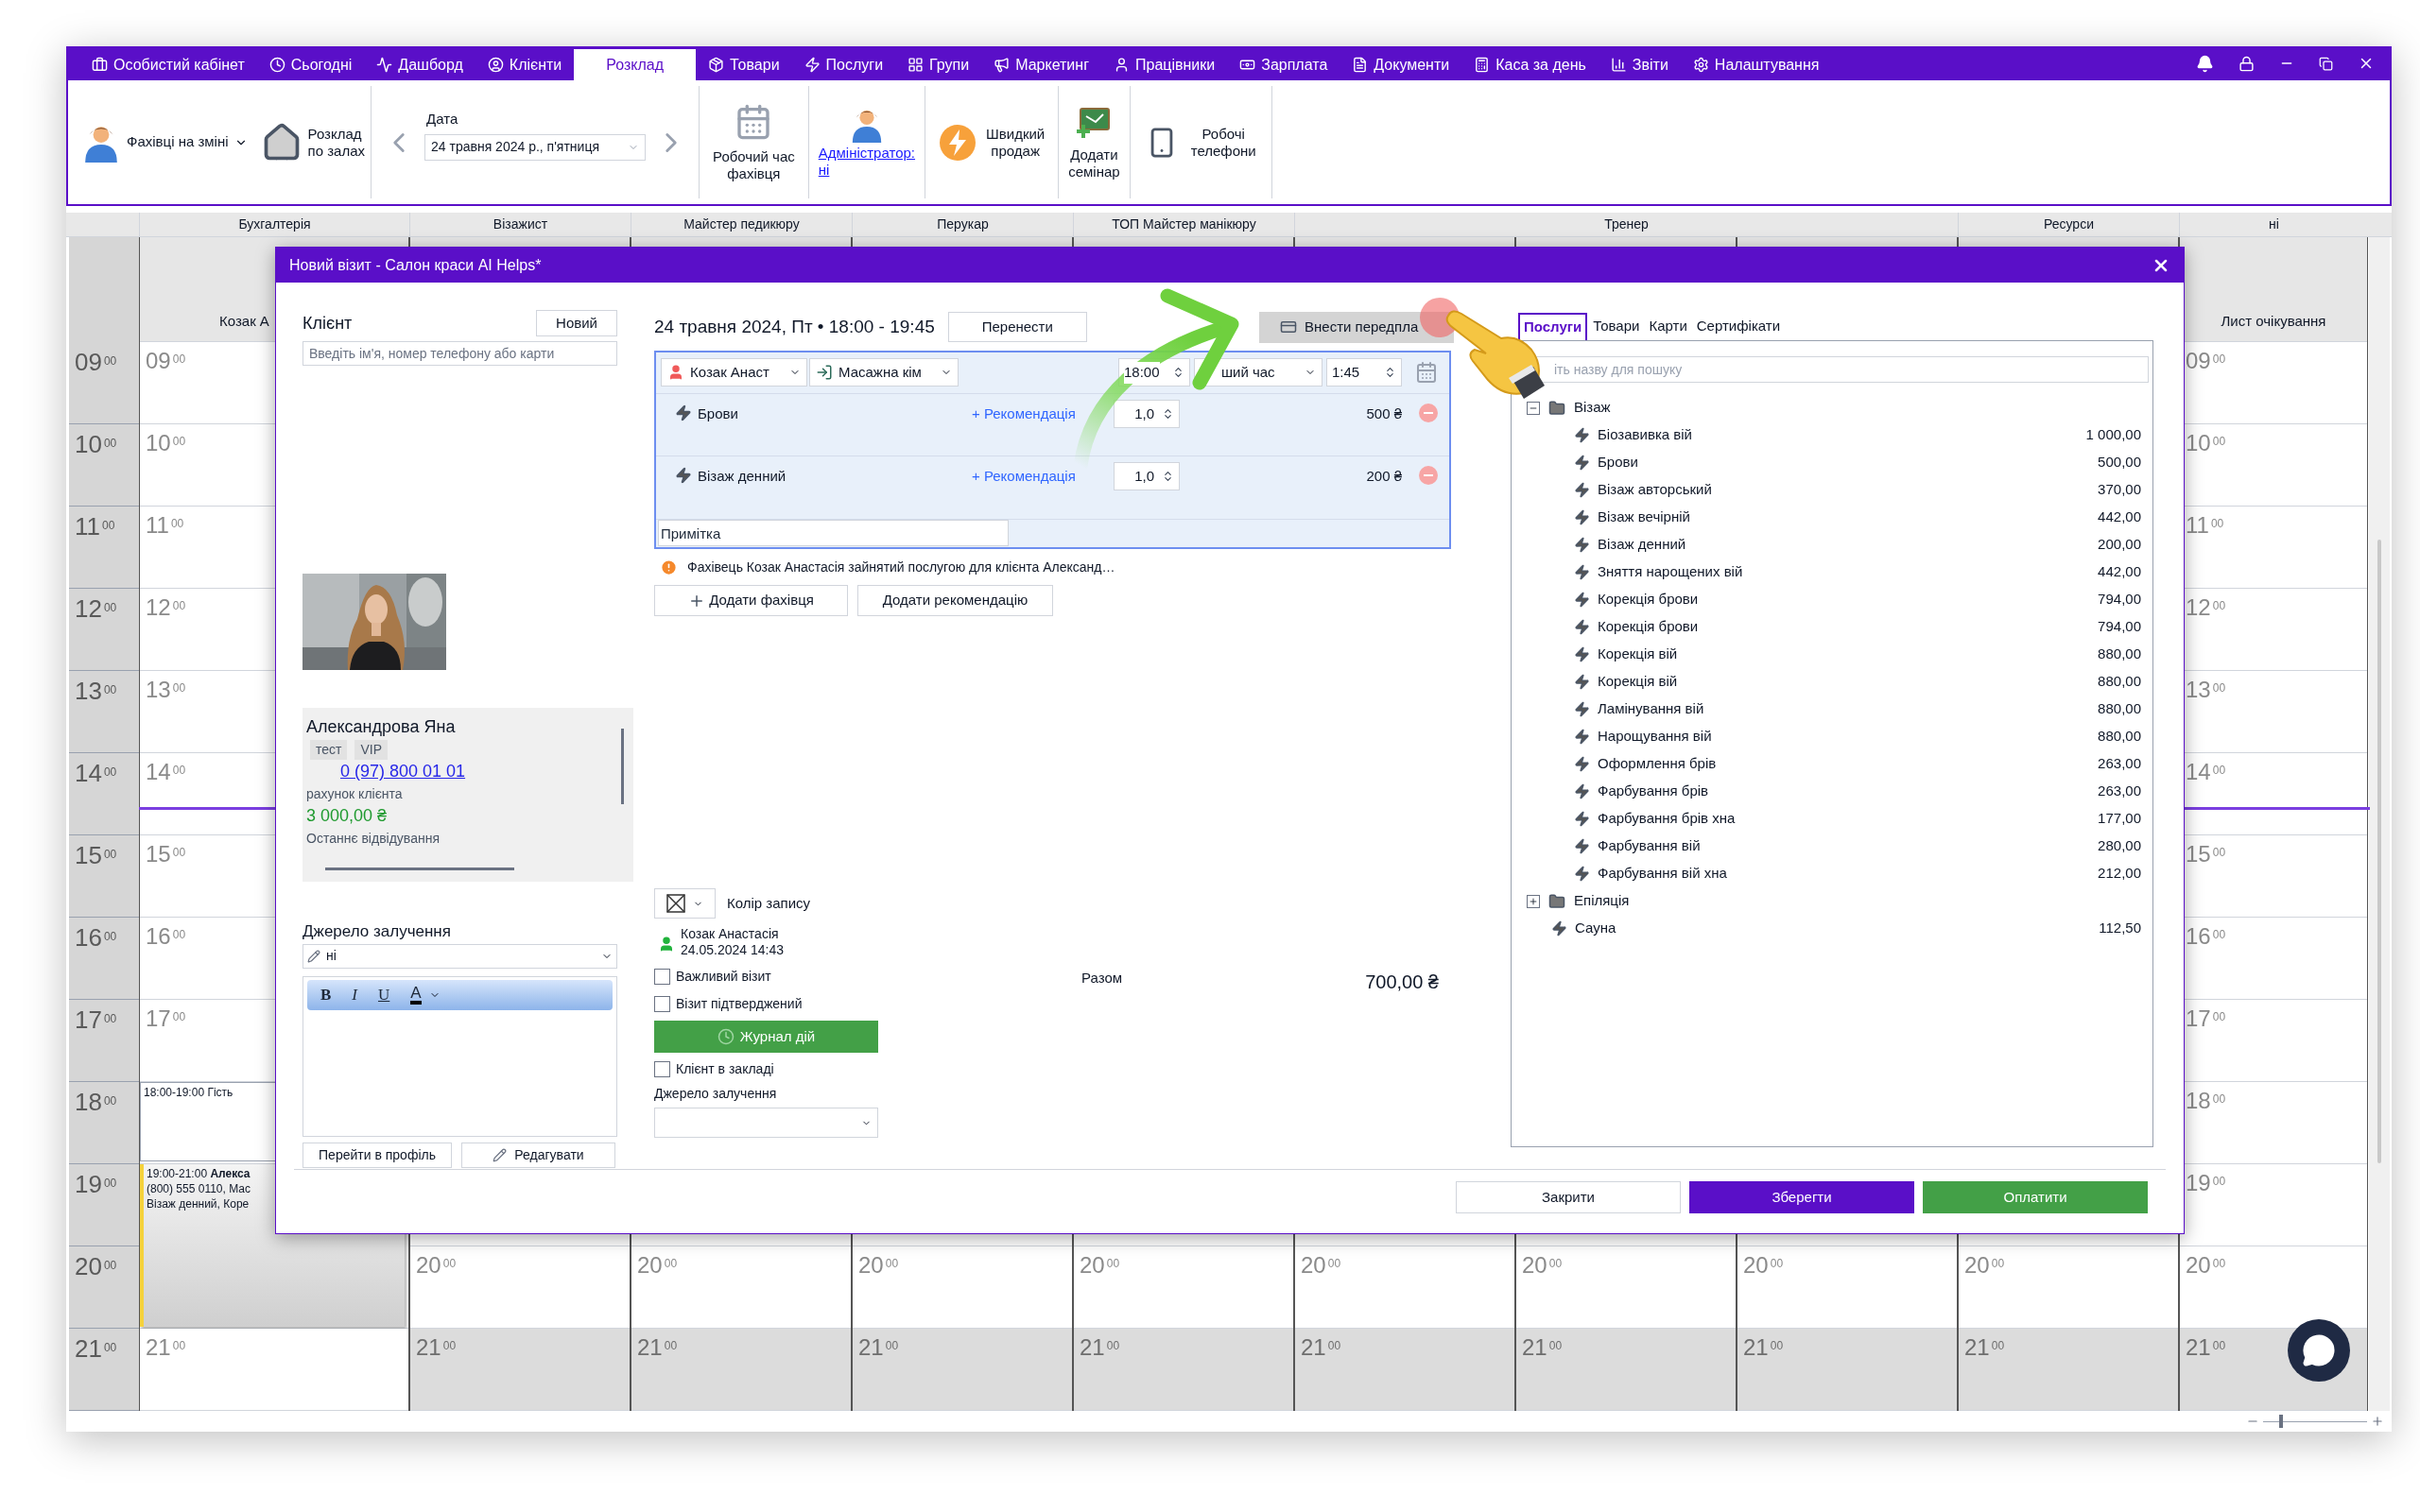 This screenshot has width=2420, height=1512. What do you see at coordinates (754, 142) in the screenshot?
I see `work-hours-button: Робочий час фахівця` at bounding box center [754, 142].